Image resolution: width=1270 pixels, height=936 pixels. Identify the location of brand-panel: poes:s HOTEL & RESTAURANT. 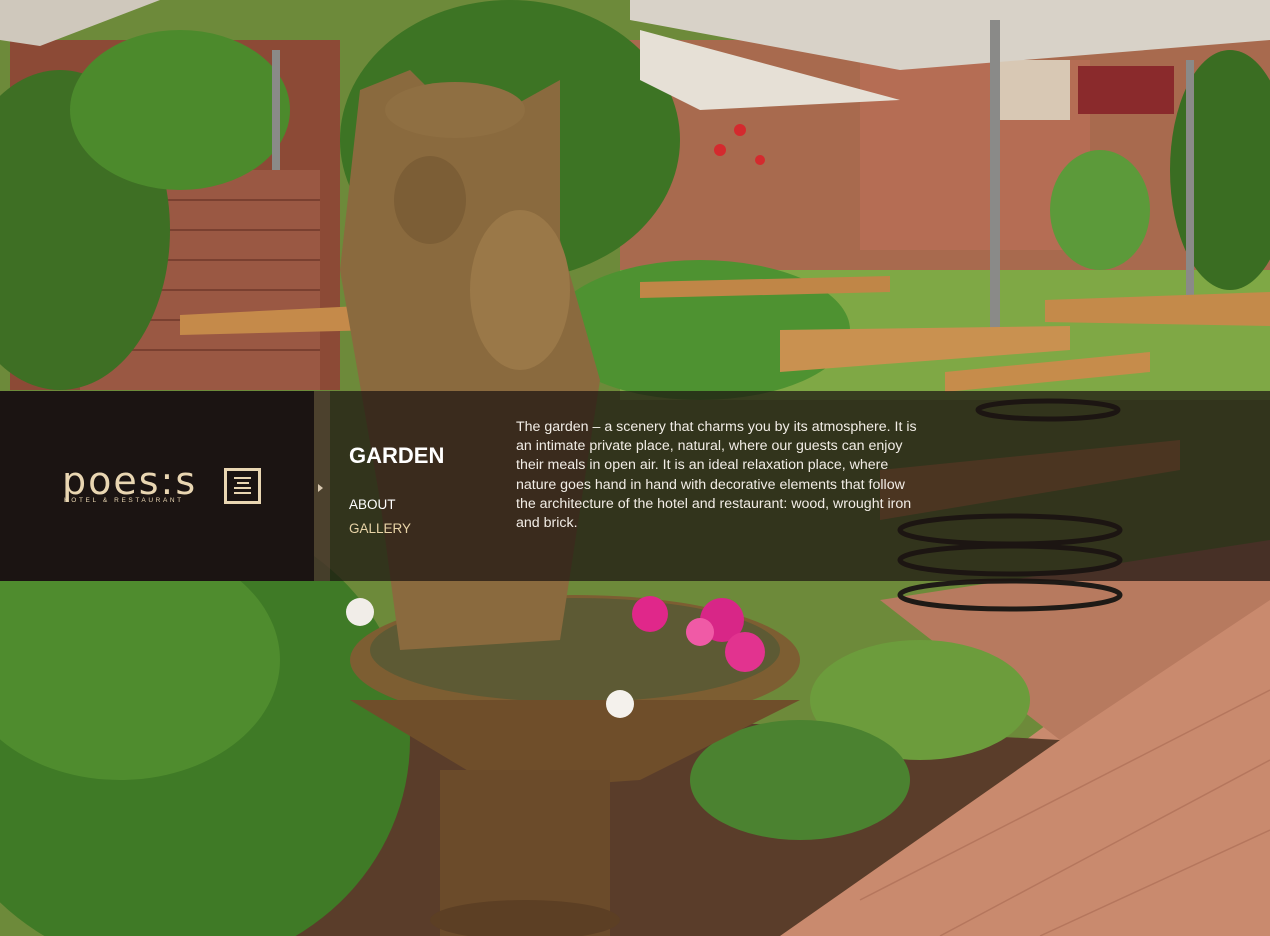
(157, 486).